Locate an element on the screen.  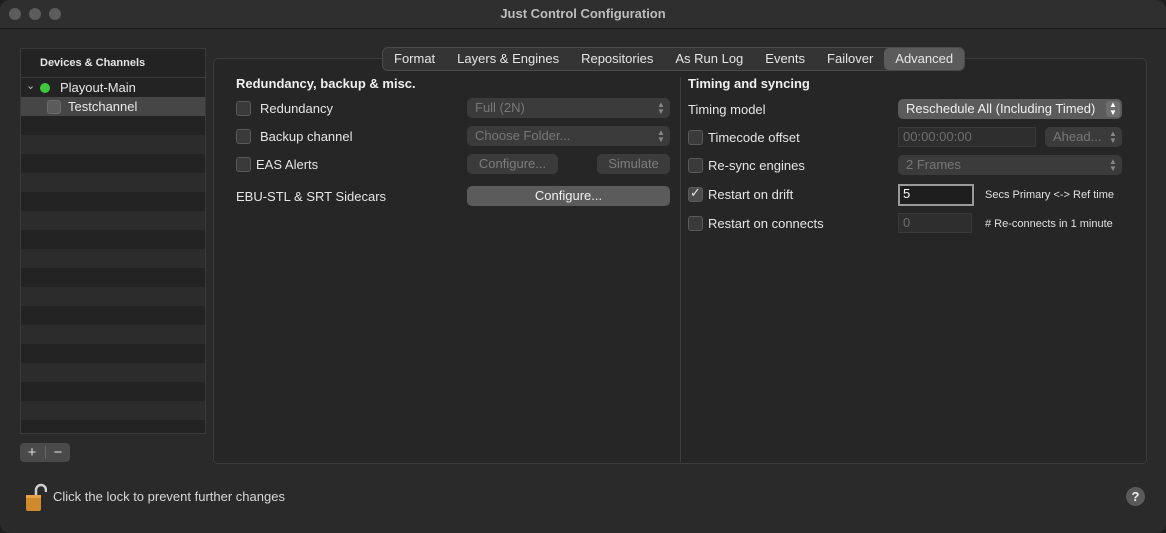
chevron-down-icon: ⌄ is located at coordinates (30, 85).